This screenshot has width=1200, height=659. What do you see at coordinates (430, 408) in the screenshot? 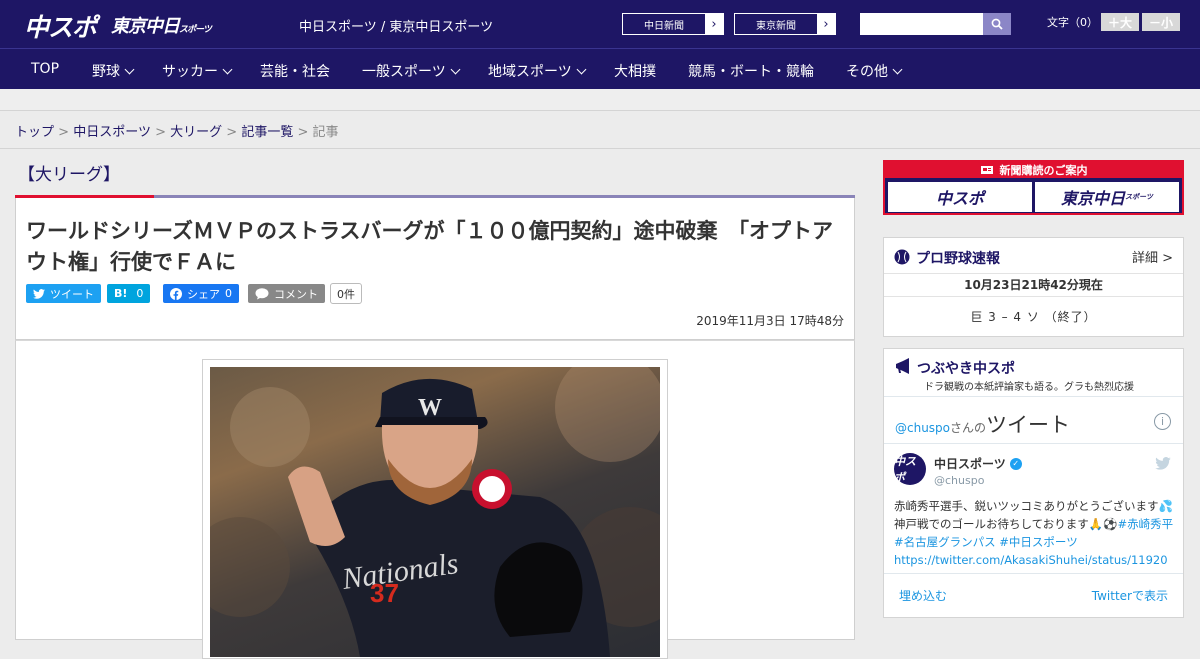
I see `cap-letter: W` at bounding box center [430, 408].